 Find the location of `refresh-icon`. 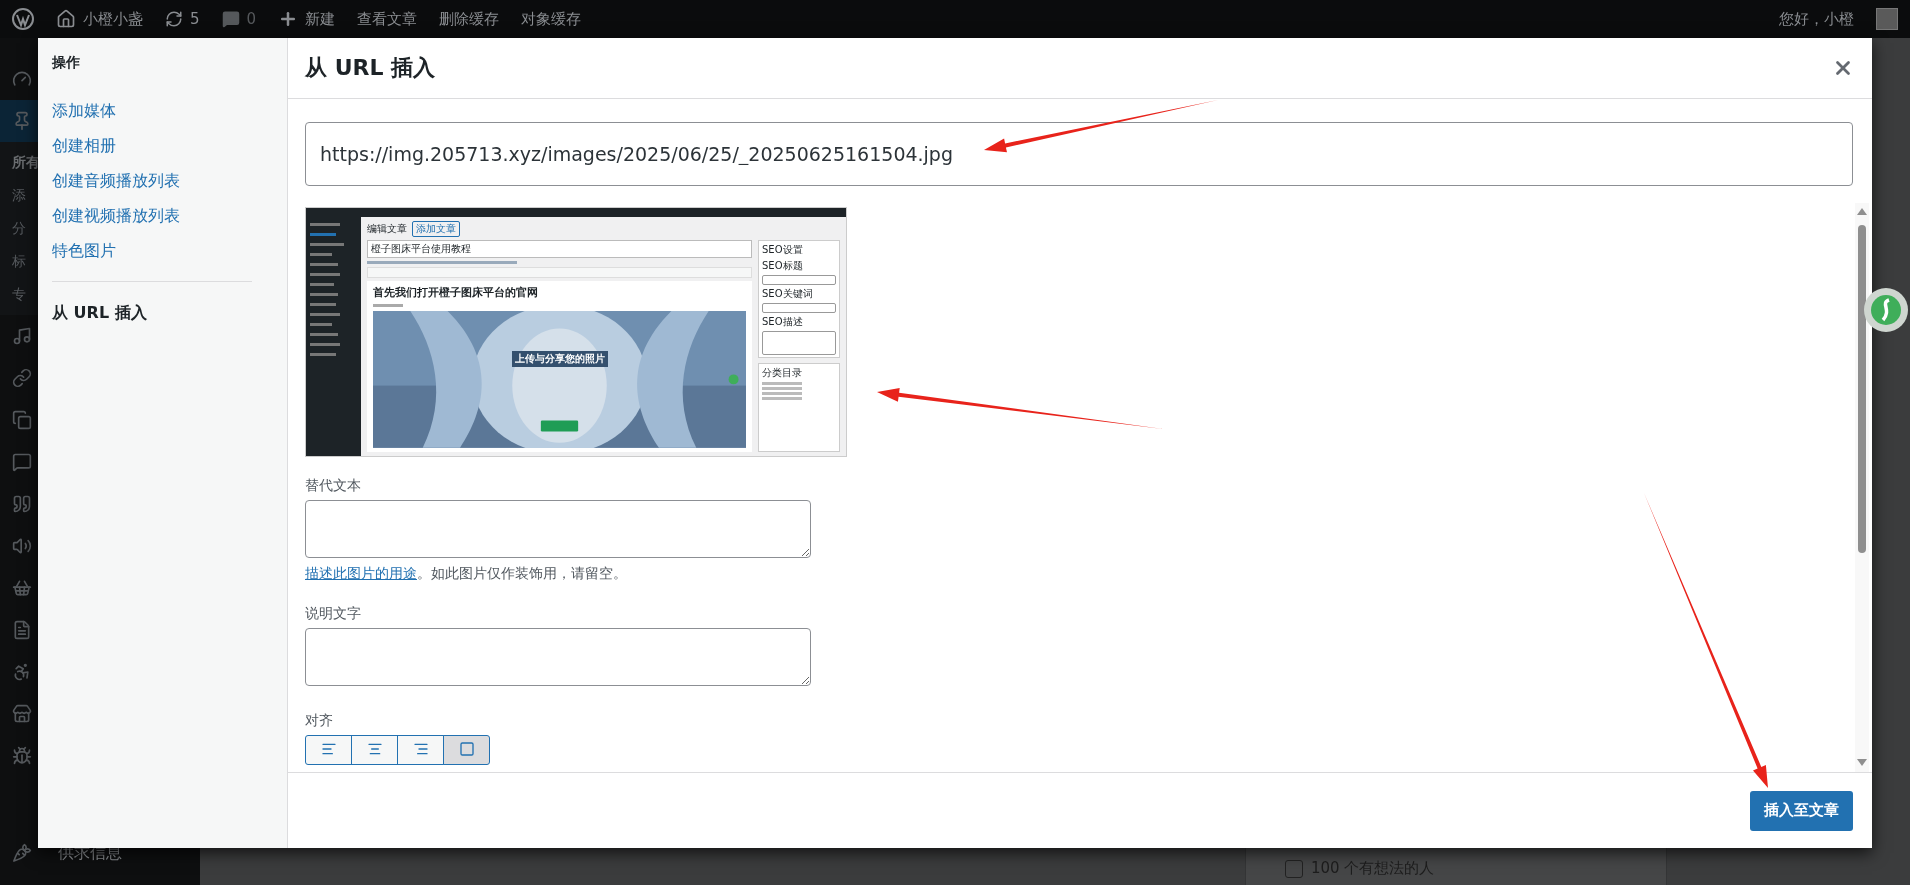

refresh-icon is located at coordinates (174, 19).